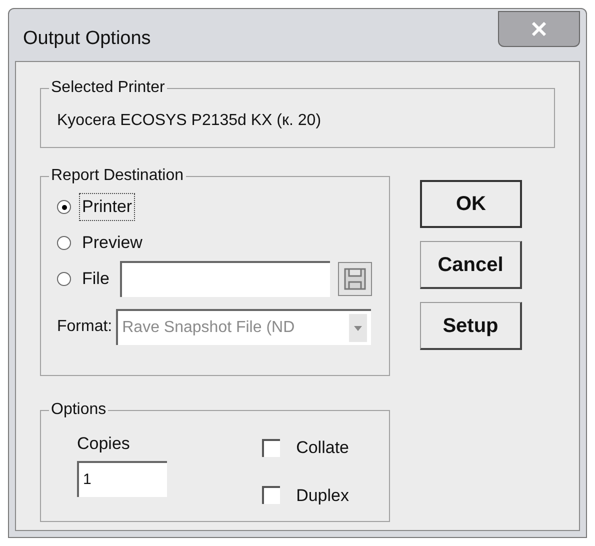  Describe the element at coordinates (112, 243) in the screenshot. I see `radio-label: Preview` at that location.